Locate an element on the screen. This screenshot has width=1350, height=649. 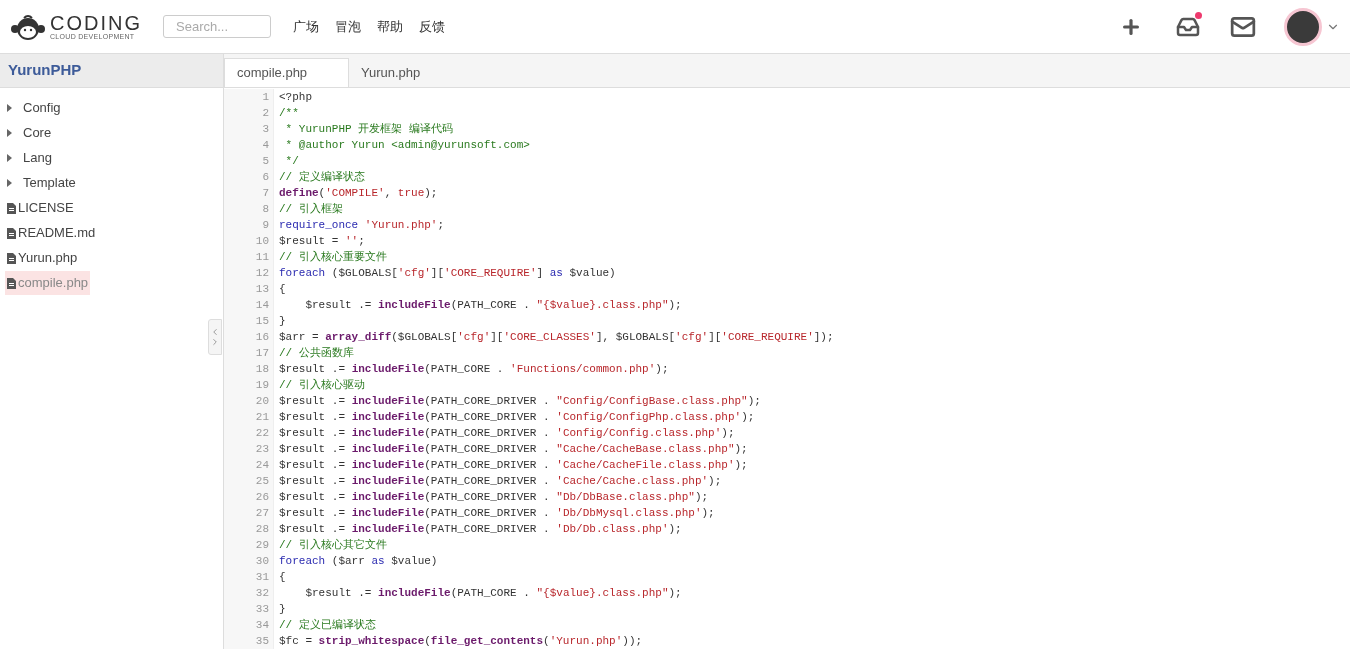
code-line: $result .= includeFile(PATH_CORE . 'Functions/common.php'); is located at coordinates (474, 369).